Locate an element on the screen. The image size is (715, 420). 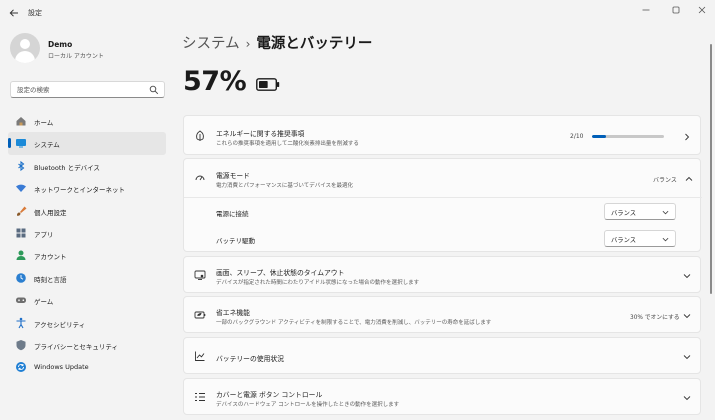
sidebar-item-bluetooth: Bluetooth とデバイス is located at coordinates (87, 166).